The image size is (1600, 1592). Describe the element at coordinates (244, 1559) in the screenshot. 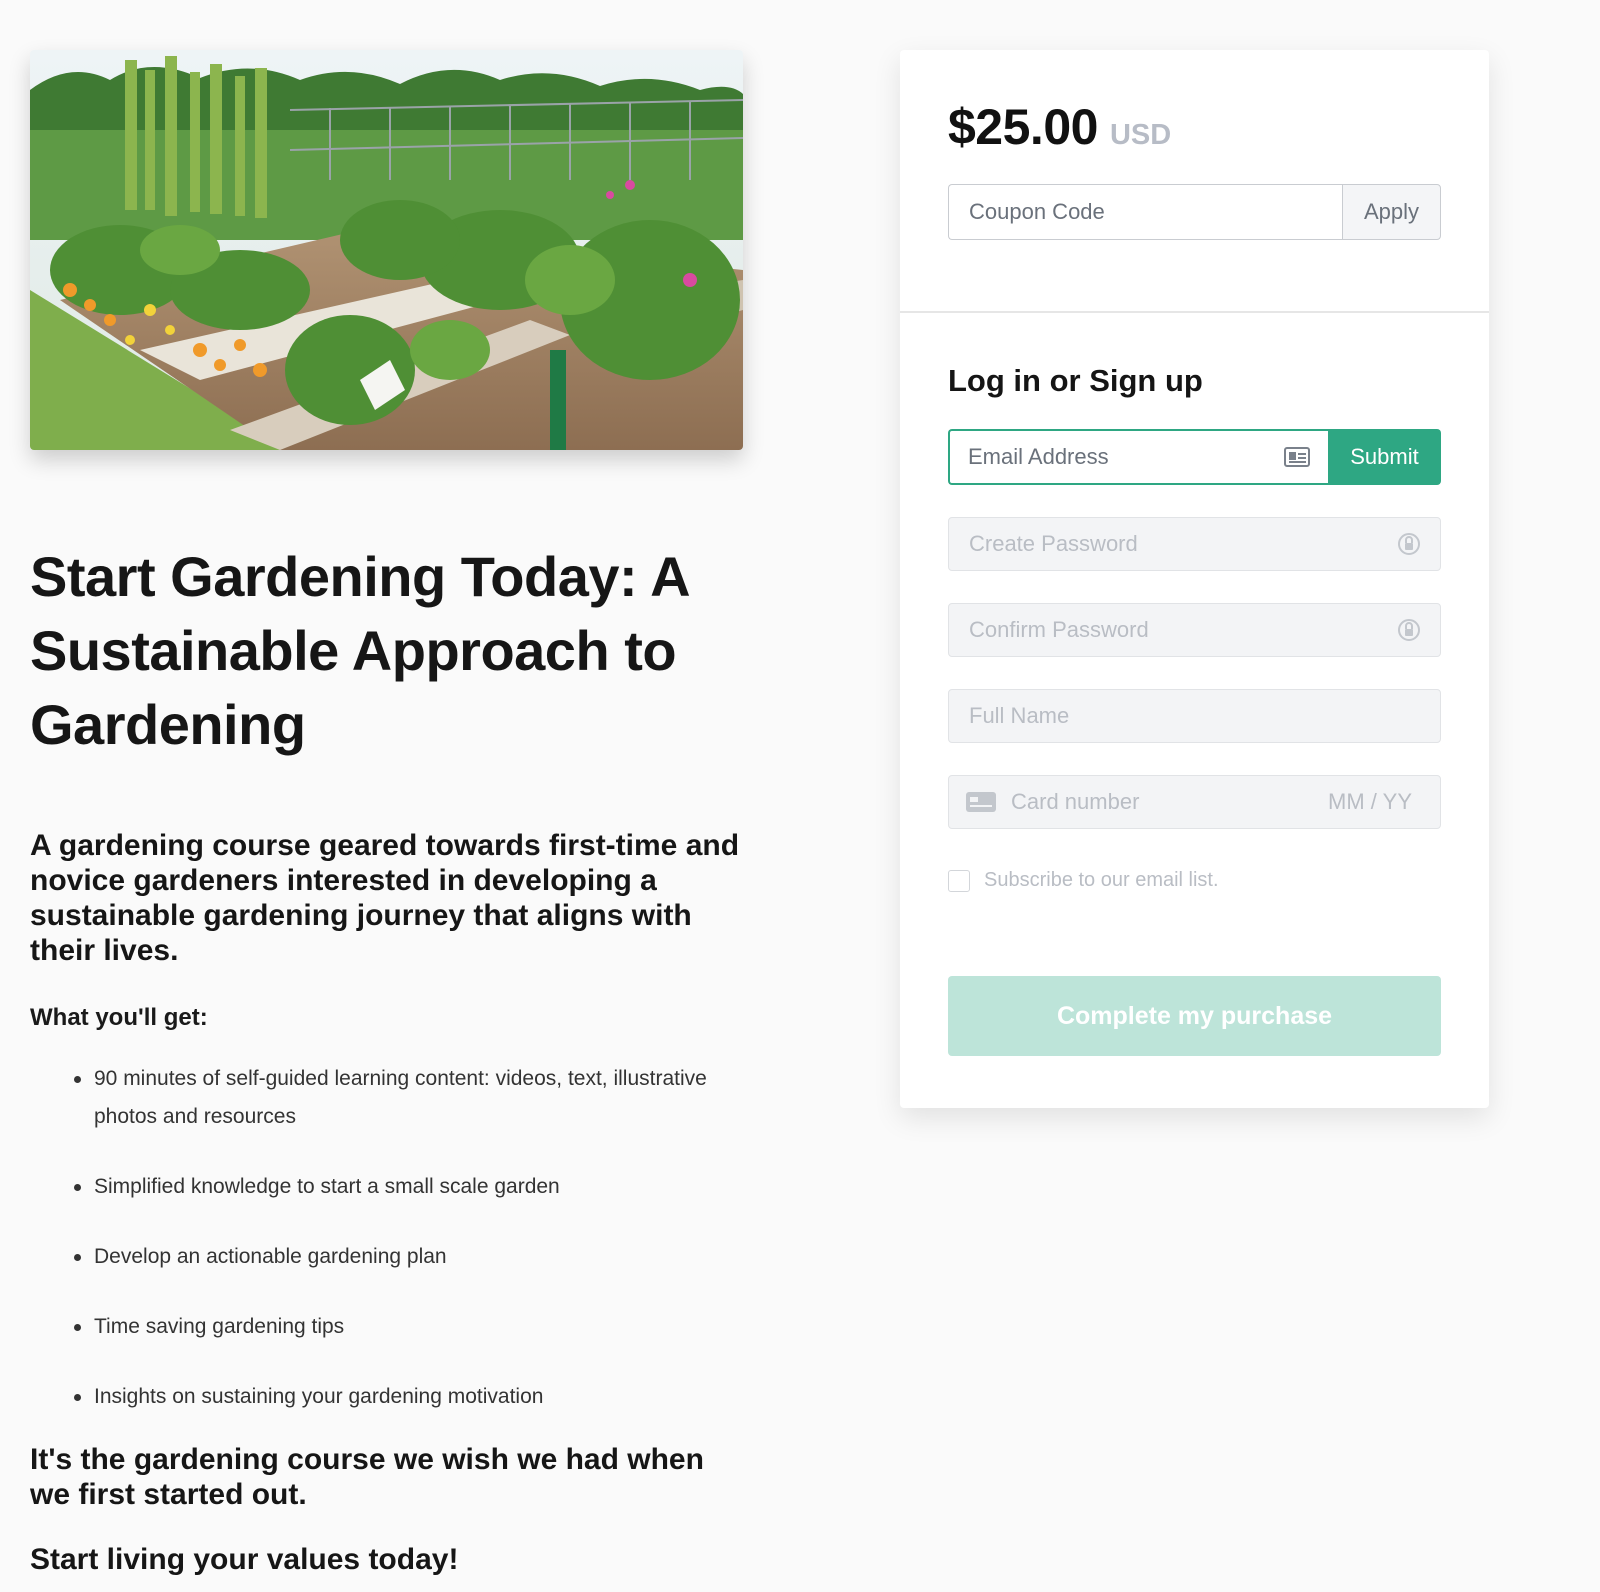

I see `closing-call-to-action: Start living your values today!` at that location.